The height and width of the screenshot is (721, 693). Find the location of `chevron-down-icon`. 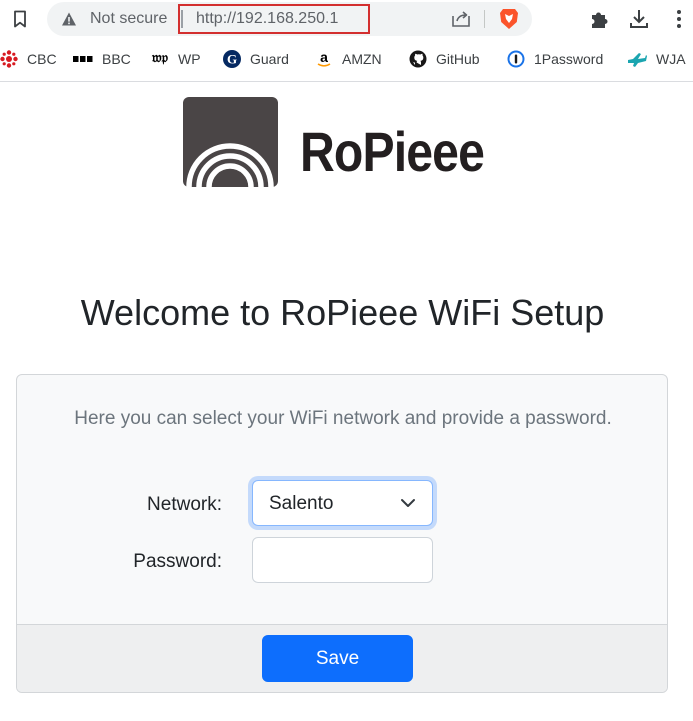

chevron-down-icon is located at coordinates (408, 503).